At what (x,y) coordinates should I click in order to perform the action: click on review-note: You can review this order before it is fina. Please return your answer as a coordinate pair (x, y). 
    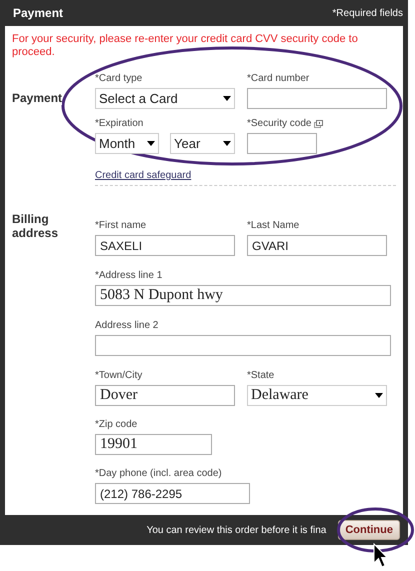
    Looking at the image, I should click on (236, 531).